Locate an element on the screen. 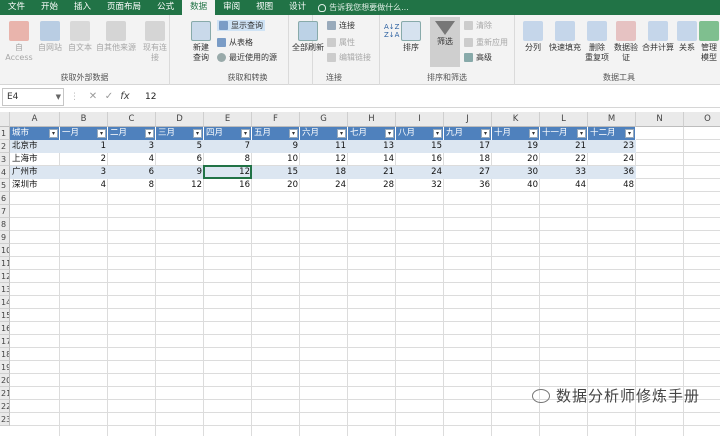 Image resolution: width=720 pixels, height=436 pixels. city-cell: 北京市 is located at coordinates (35, 146).